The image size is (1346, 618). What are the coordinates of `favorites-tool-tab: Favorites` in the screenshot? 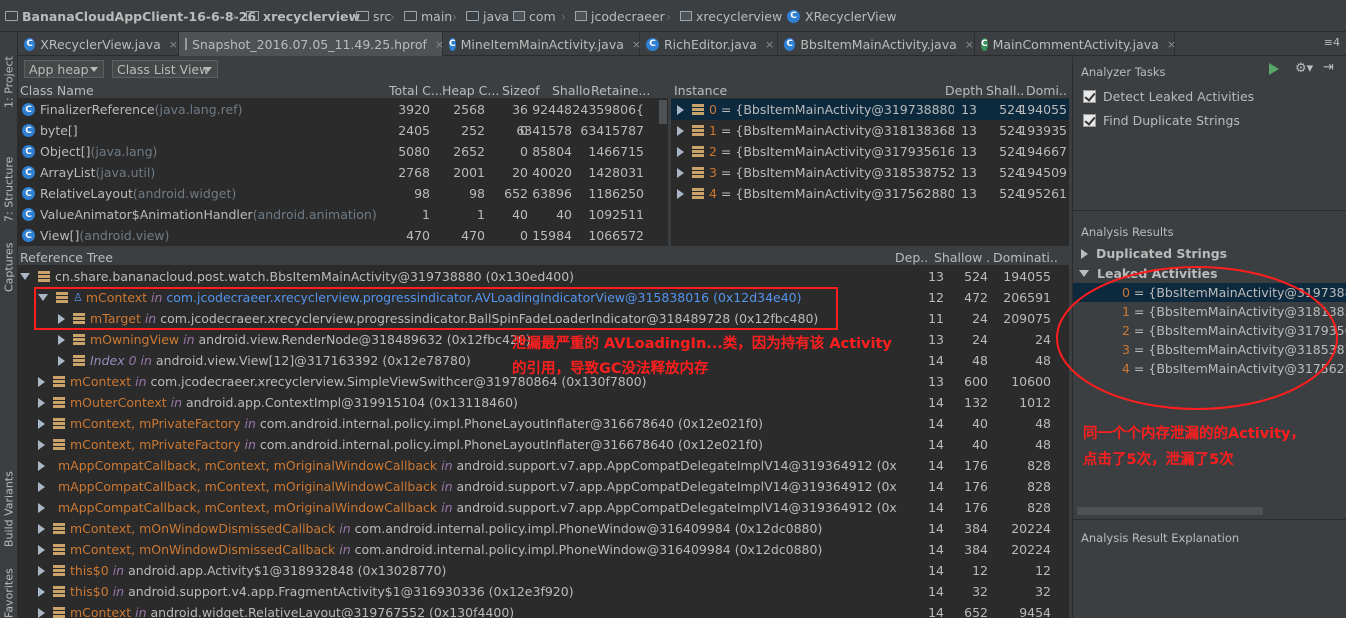 It's located at (9, 590).